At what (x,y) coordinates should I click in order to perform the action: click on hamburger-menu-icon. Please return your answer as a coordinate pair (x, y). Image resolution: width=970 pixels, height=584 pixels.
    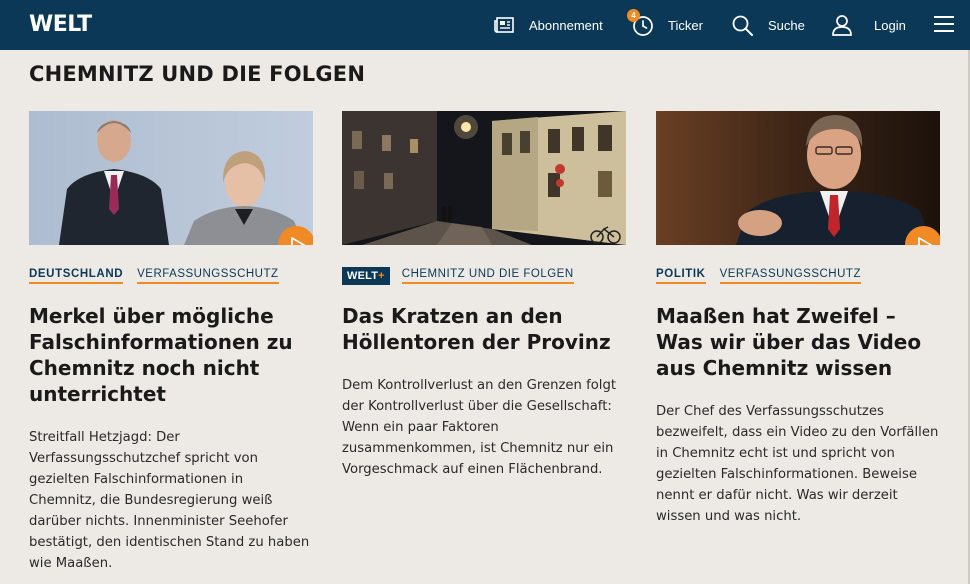
    Looking at the image, I should click on (944, 25).